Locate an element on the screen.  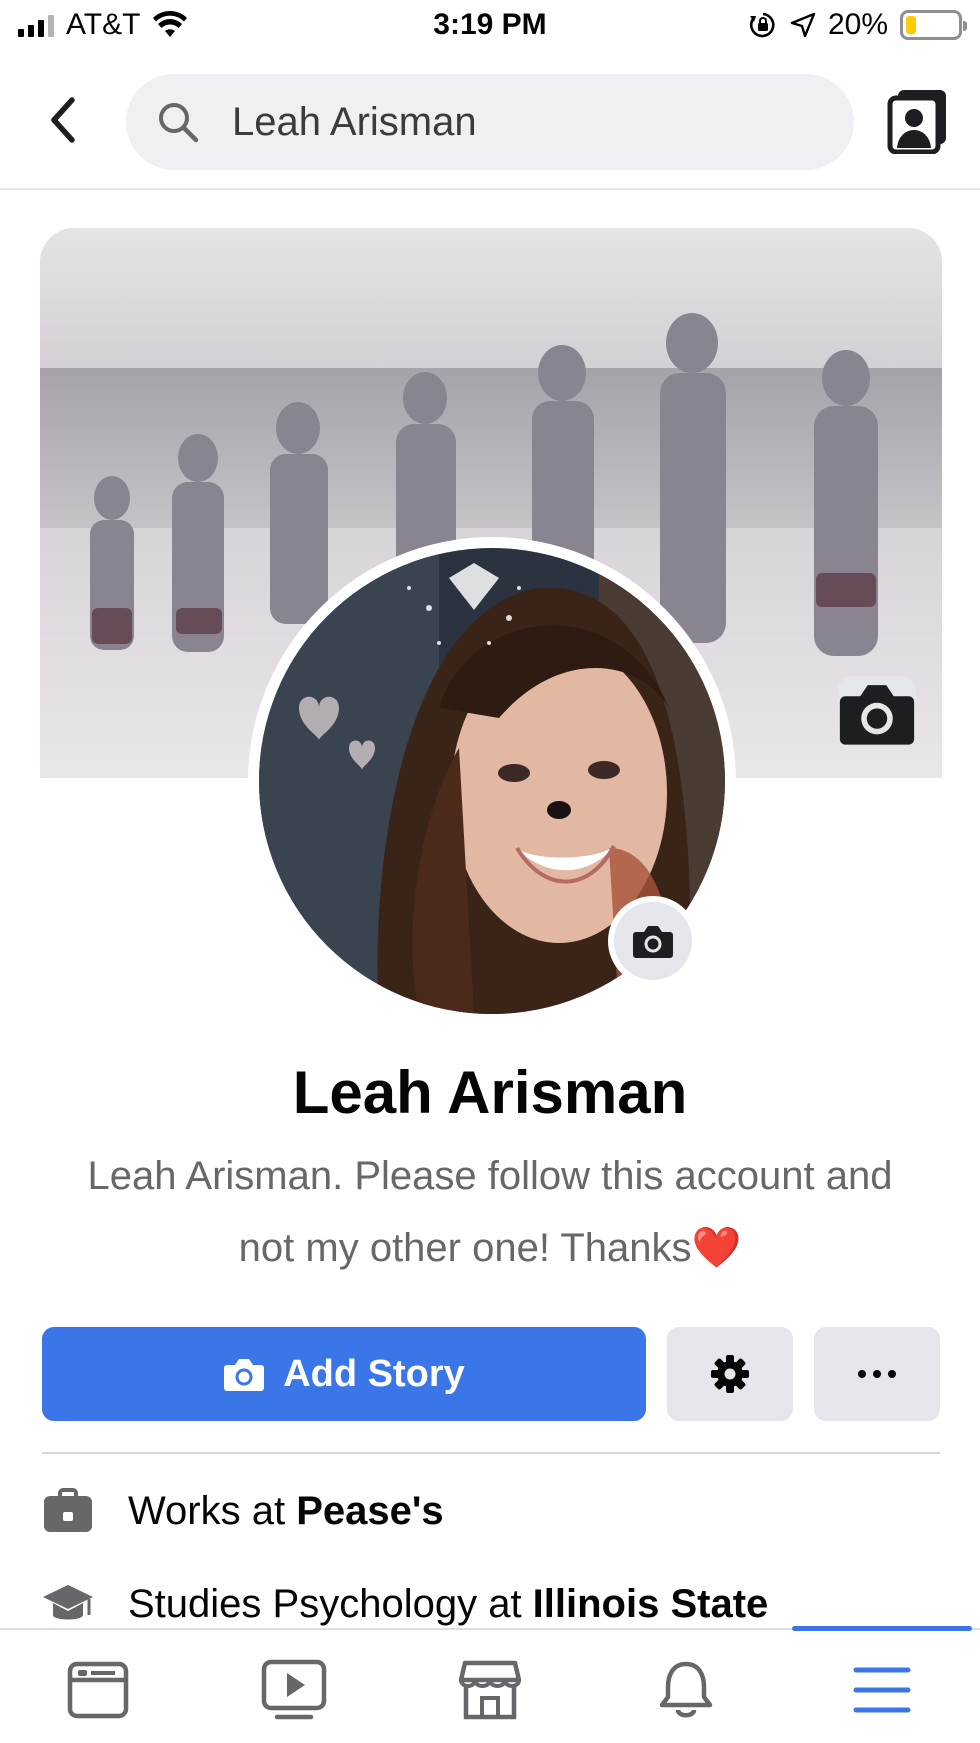
settings-button is located at coordinates (730, 1374).